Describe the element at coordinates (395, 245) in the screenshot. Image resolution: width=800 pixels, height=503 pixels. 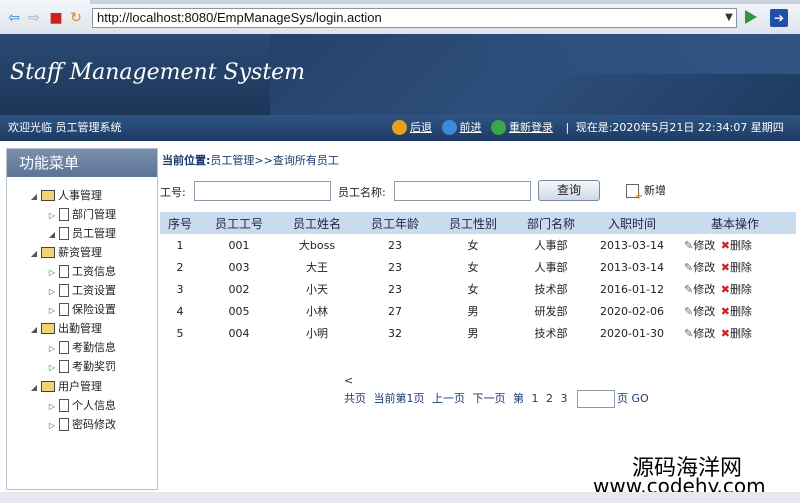
I see `table-cell: 23` at that location.